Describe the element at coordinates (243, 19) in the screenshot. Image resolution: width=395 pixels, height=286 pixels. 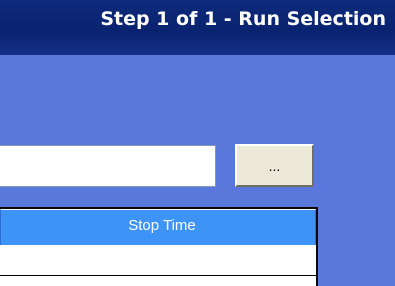
I see `step-title: Step 1 of 1 - Run Selection` at that location.